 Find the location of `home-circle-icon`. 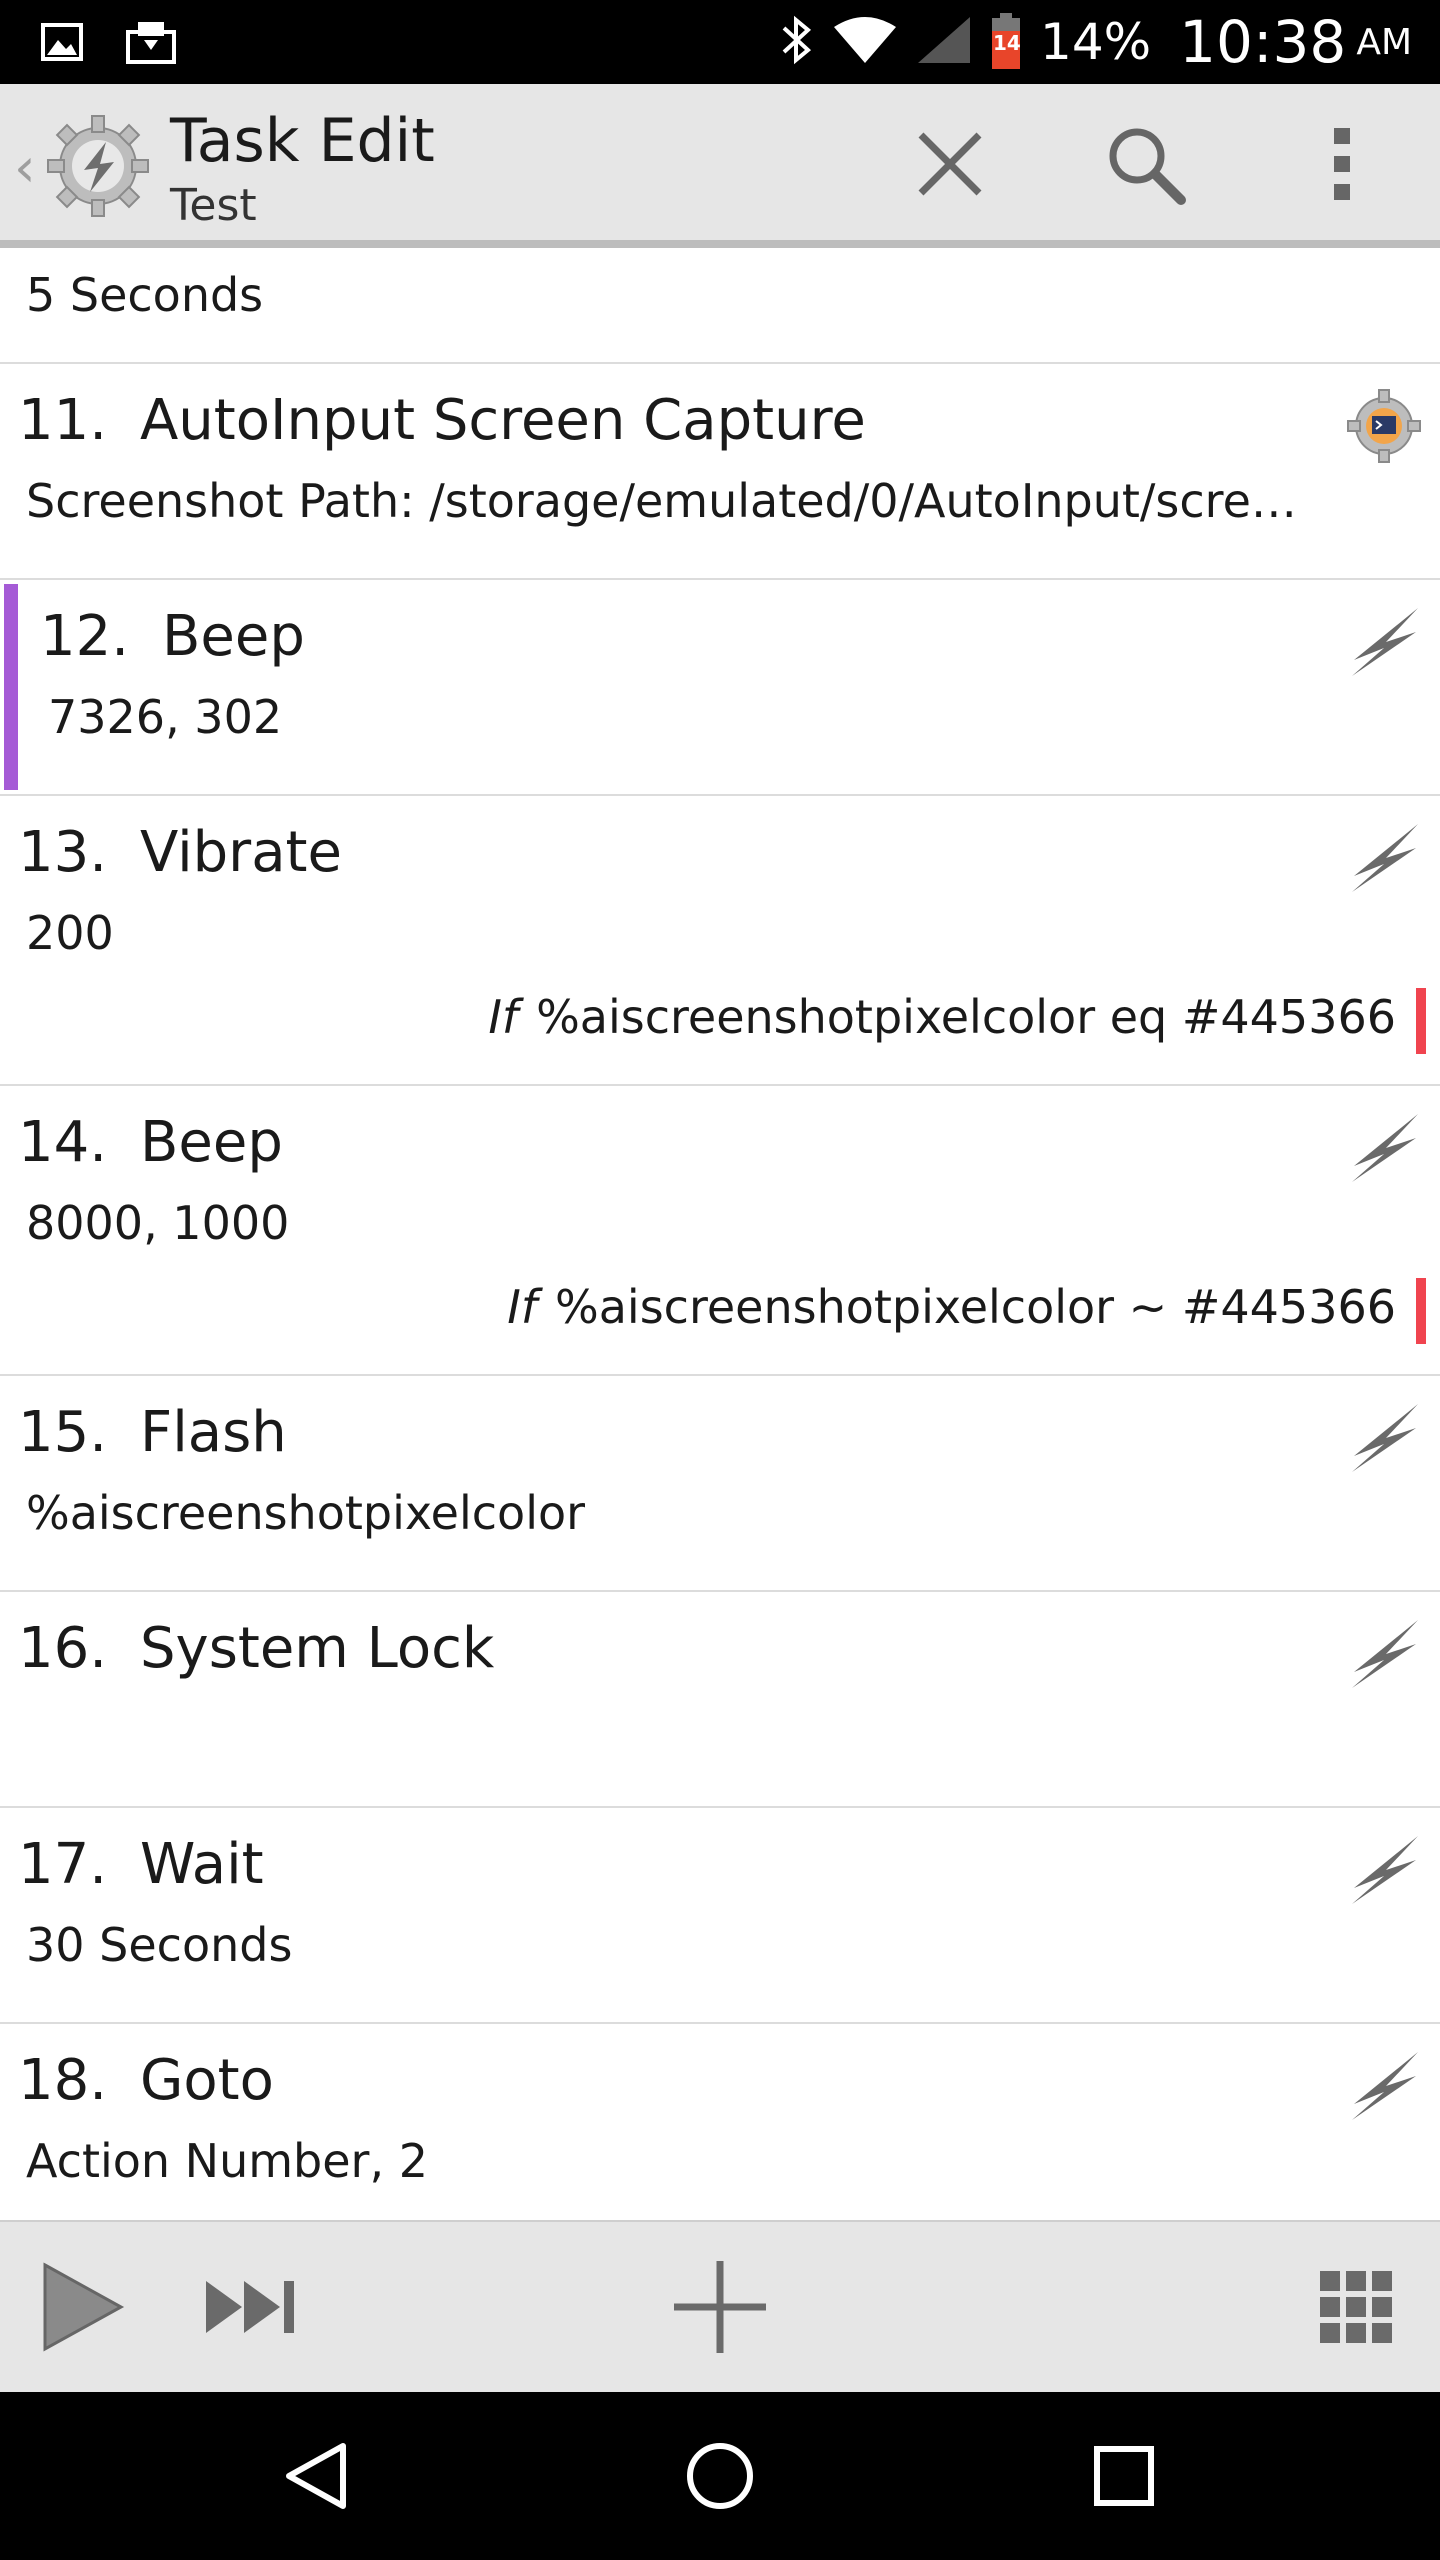

home-circle-icon is located at coordinates (720, 2476).